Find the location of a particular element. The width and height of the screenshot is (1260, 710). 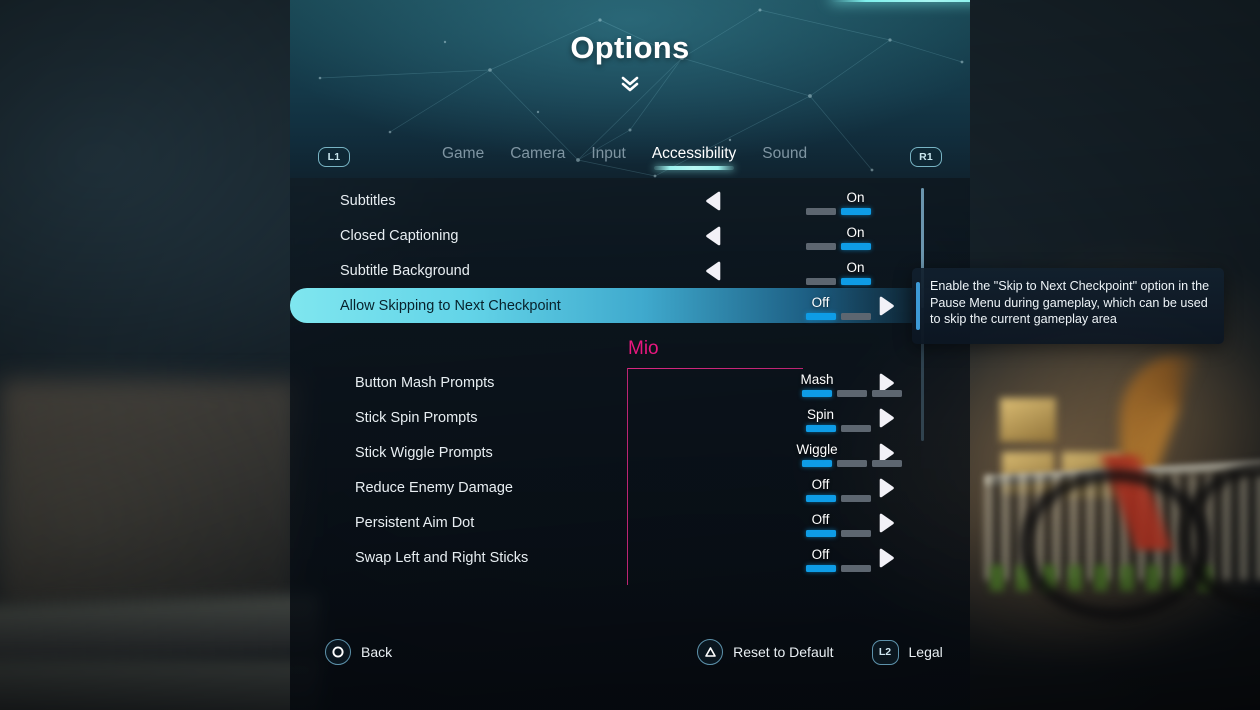

tab-input: Input is located at coordinates (608, 157).